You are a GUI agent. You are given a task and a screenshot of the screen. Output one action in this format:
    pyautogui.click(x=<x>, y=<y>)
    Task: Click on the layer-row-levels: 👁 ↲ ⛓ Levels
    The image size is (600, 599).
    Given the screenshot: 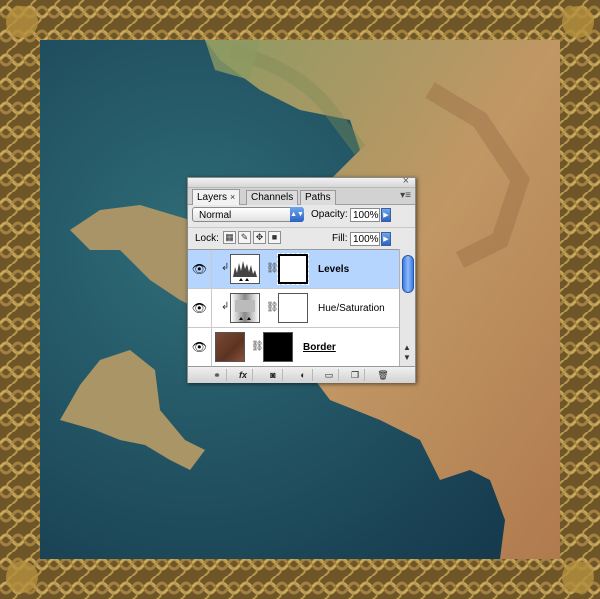 What is the action you would take?
    pyautogui.click(x=293, y=269)
    